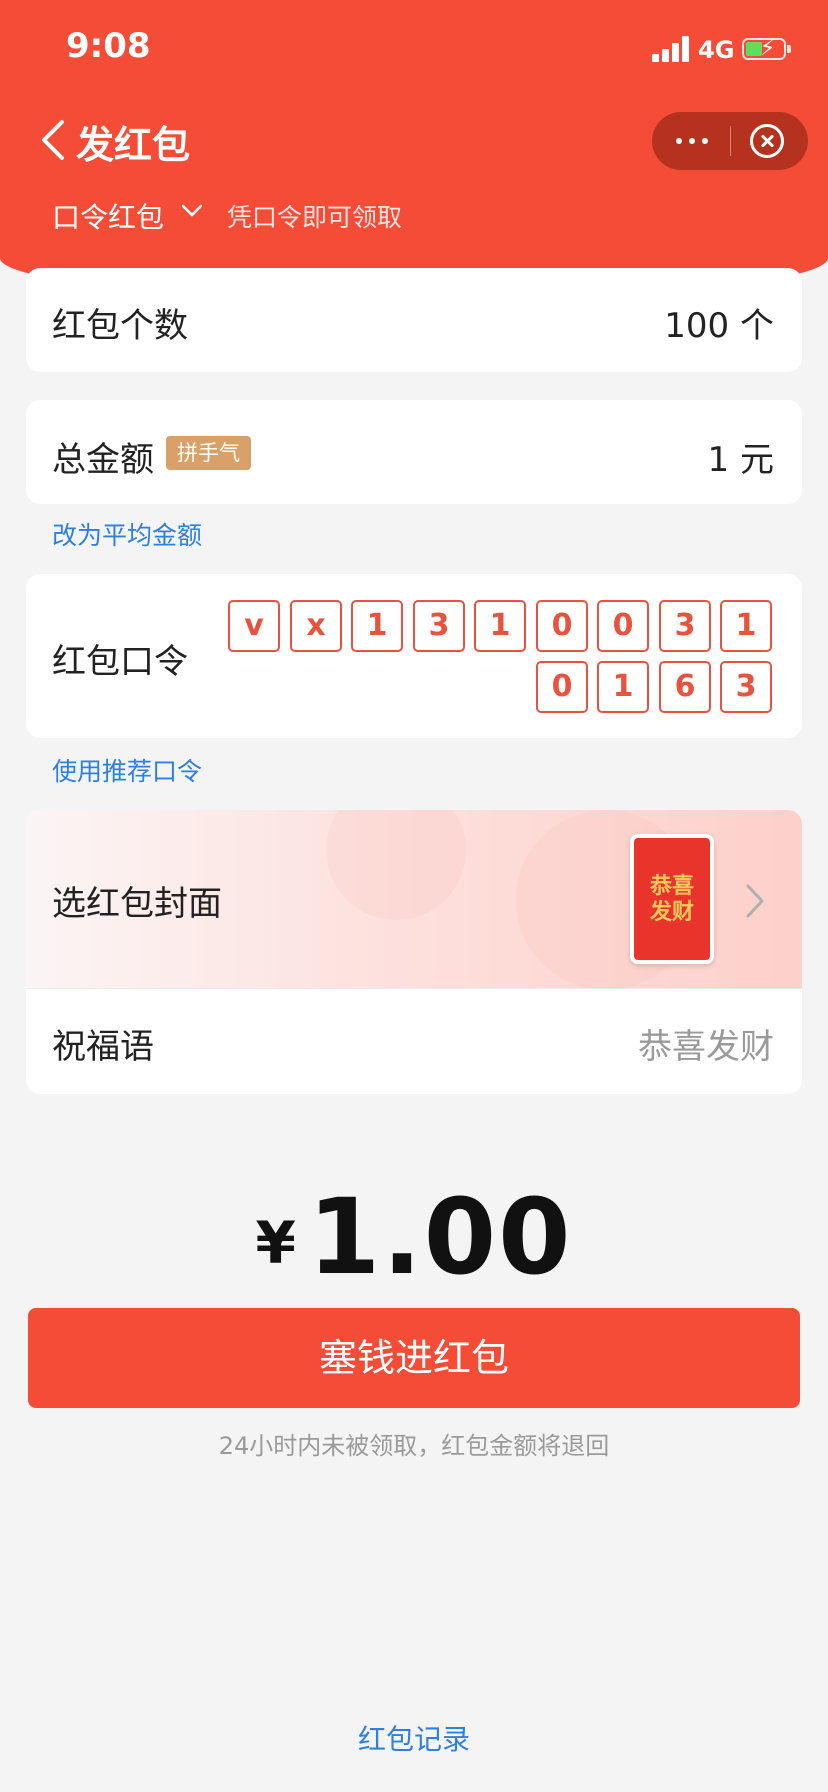  What do you see at coordinates (120, 326) in the screenshot?
I see `count-label: 红包个数` at bounding box center [120, 326].